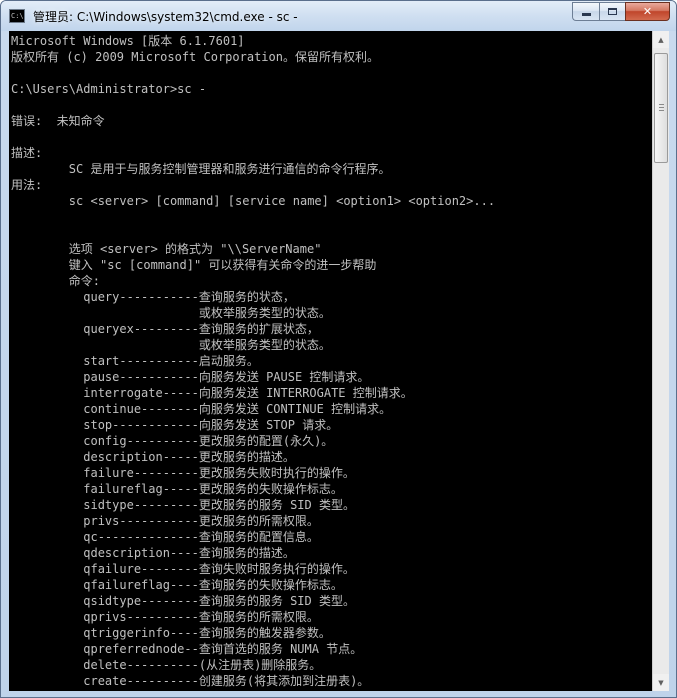  Describe the element at coordinates (194, 265) in the screenshot. I see `console-line: 键入 "sc [command]" 可以获得有关命令的进一步帮助` at that location.